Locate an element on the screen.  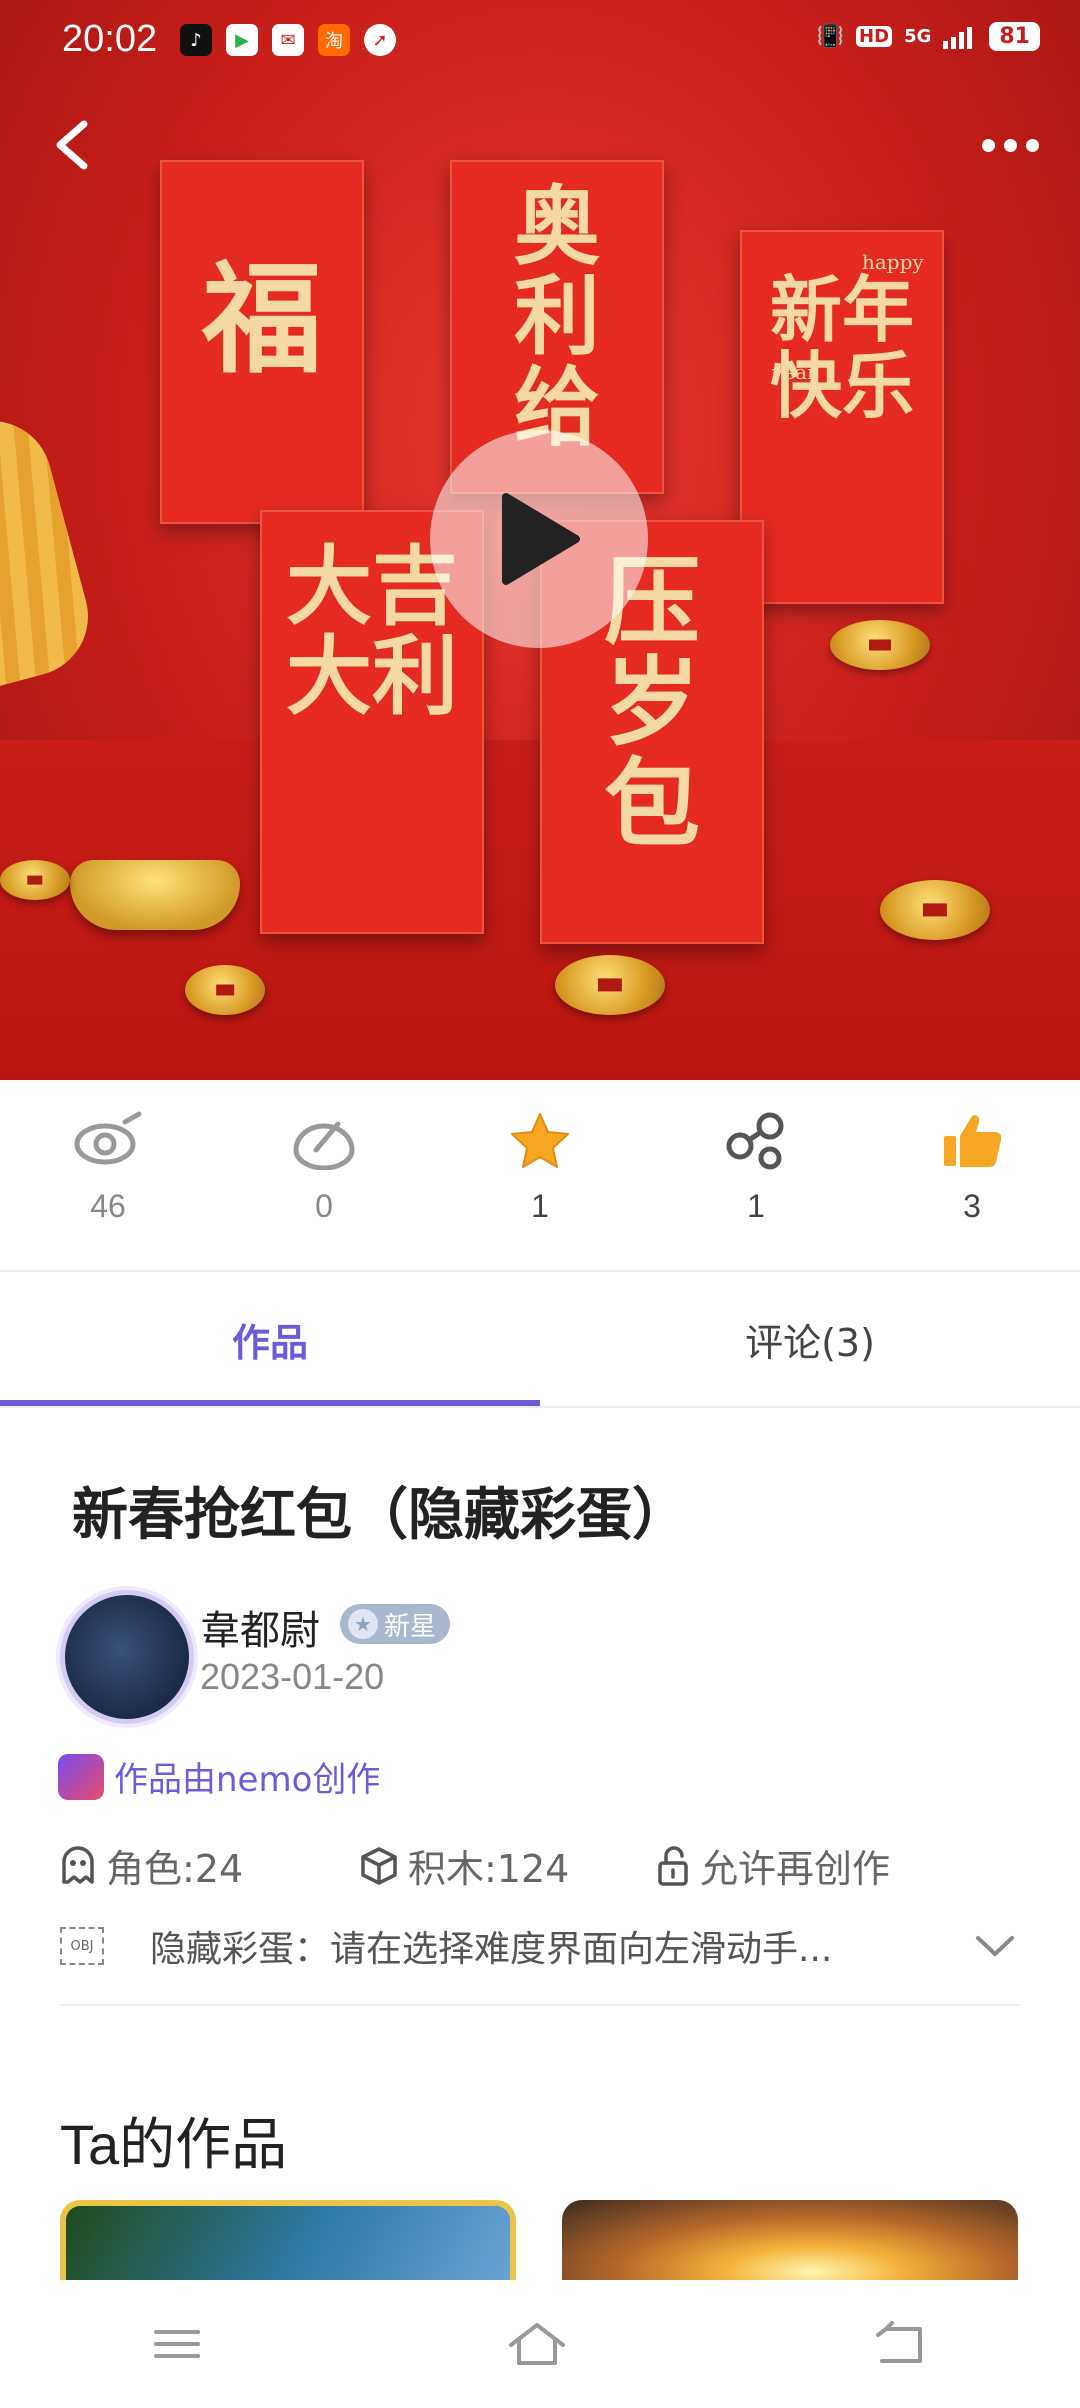
status-bar: 20:02 ♪ ▶ ✉ 淘 ➚ 📳 HD 5G 81 is located at coordinates (540, 42).